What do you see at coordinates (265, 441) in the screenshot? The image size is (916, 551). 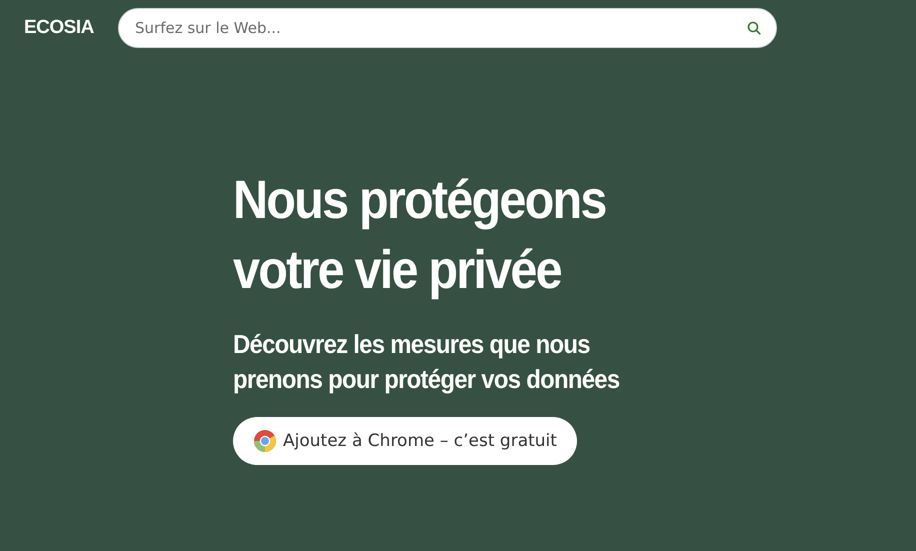 I see `browser-icon` at bounding box center [265, 441].